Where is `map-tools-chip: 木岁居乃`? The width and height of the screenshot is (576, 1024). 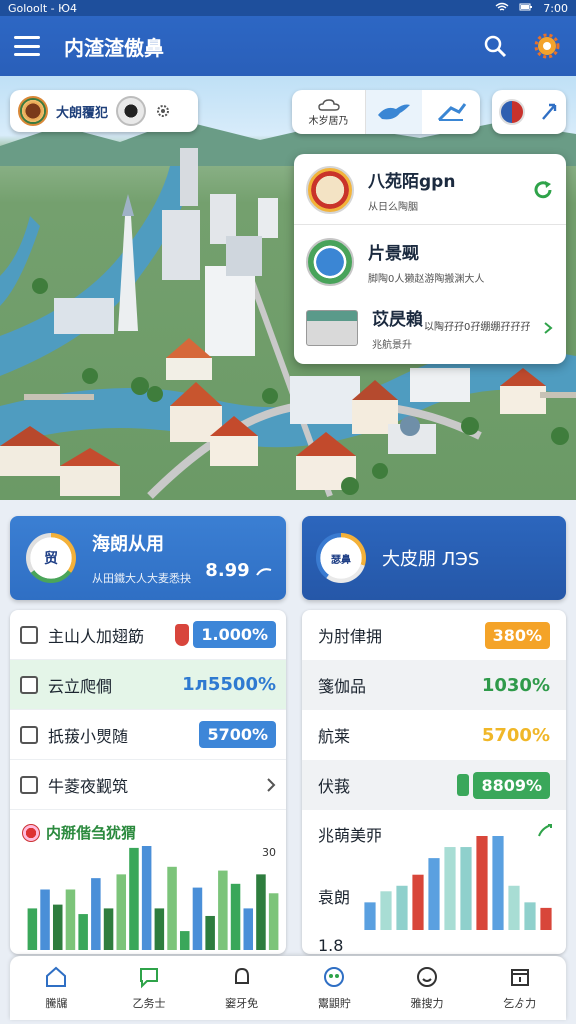 map-tools-chip: 木岁居乃 is located at coordinates (386, 112).